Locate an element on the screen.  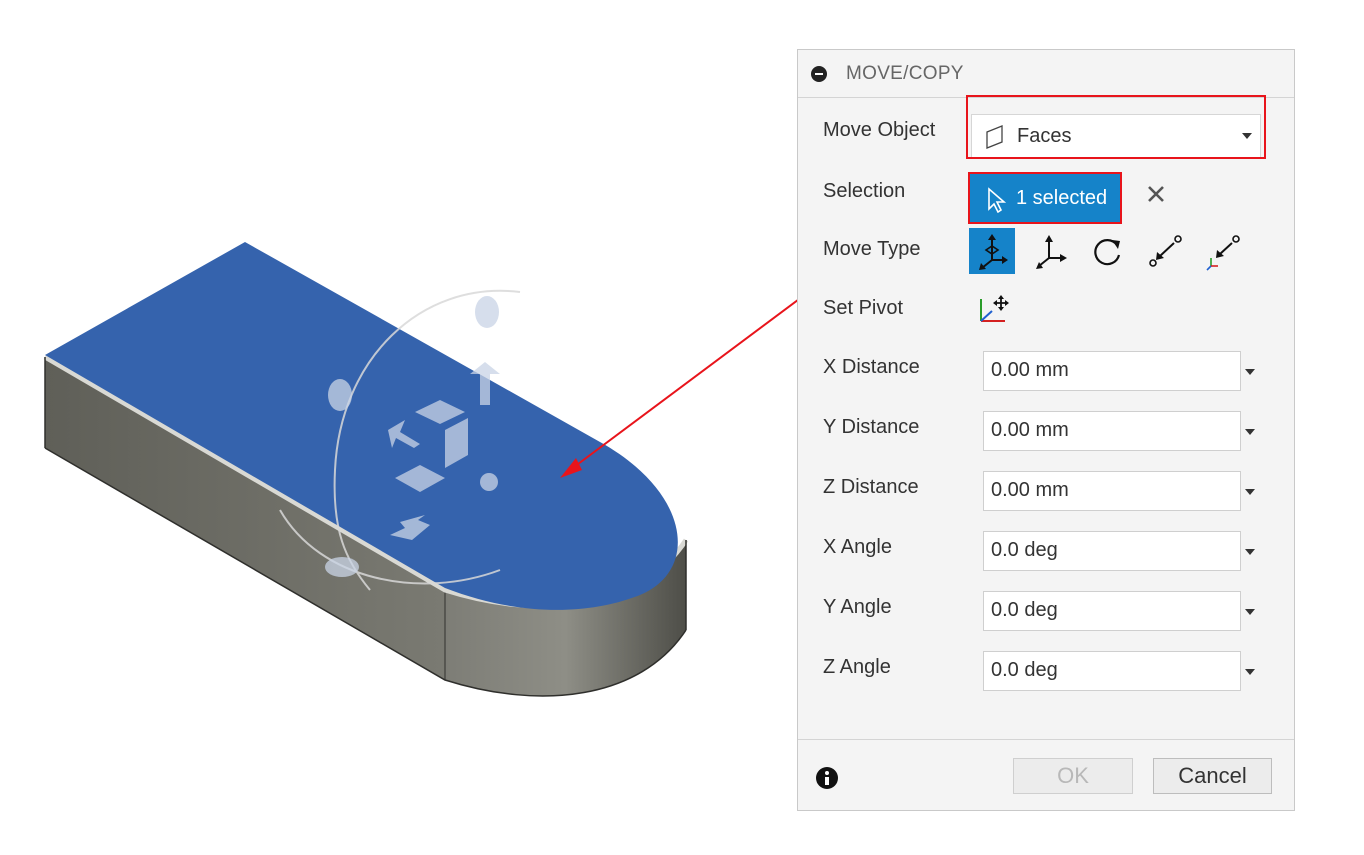
z-distance-field-box is located at coordinates (1112, 491).